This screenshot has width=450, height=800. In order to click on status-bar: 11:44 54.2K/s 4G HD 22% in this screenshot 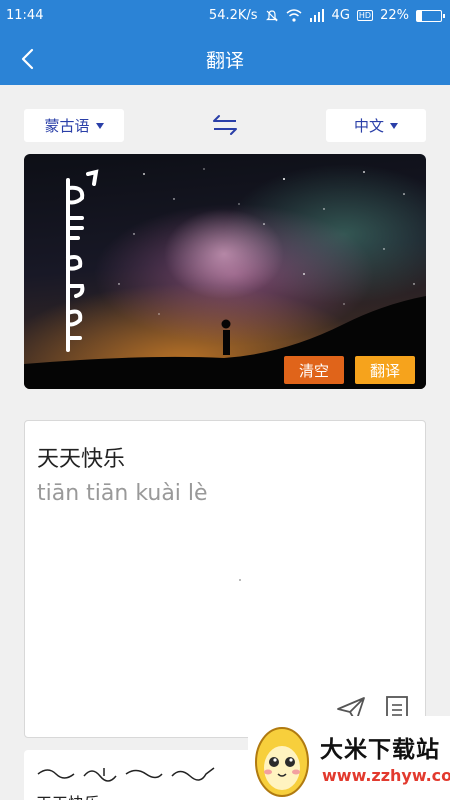, I will do `click(225, 16)`.